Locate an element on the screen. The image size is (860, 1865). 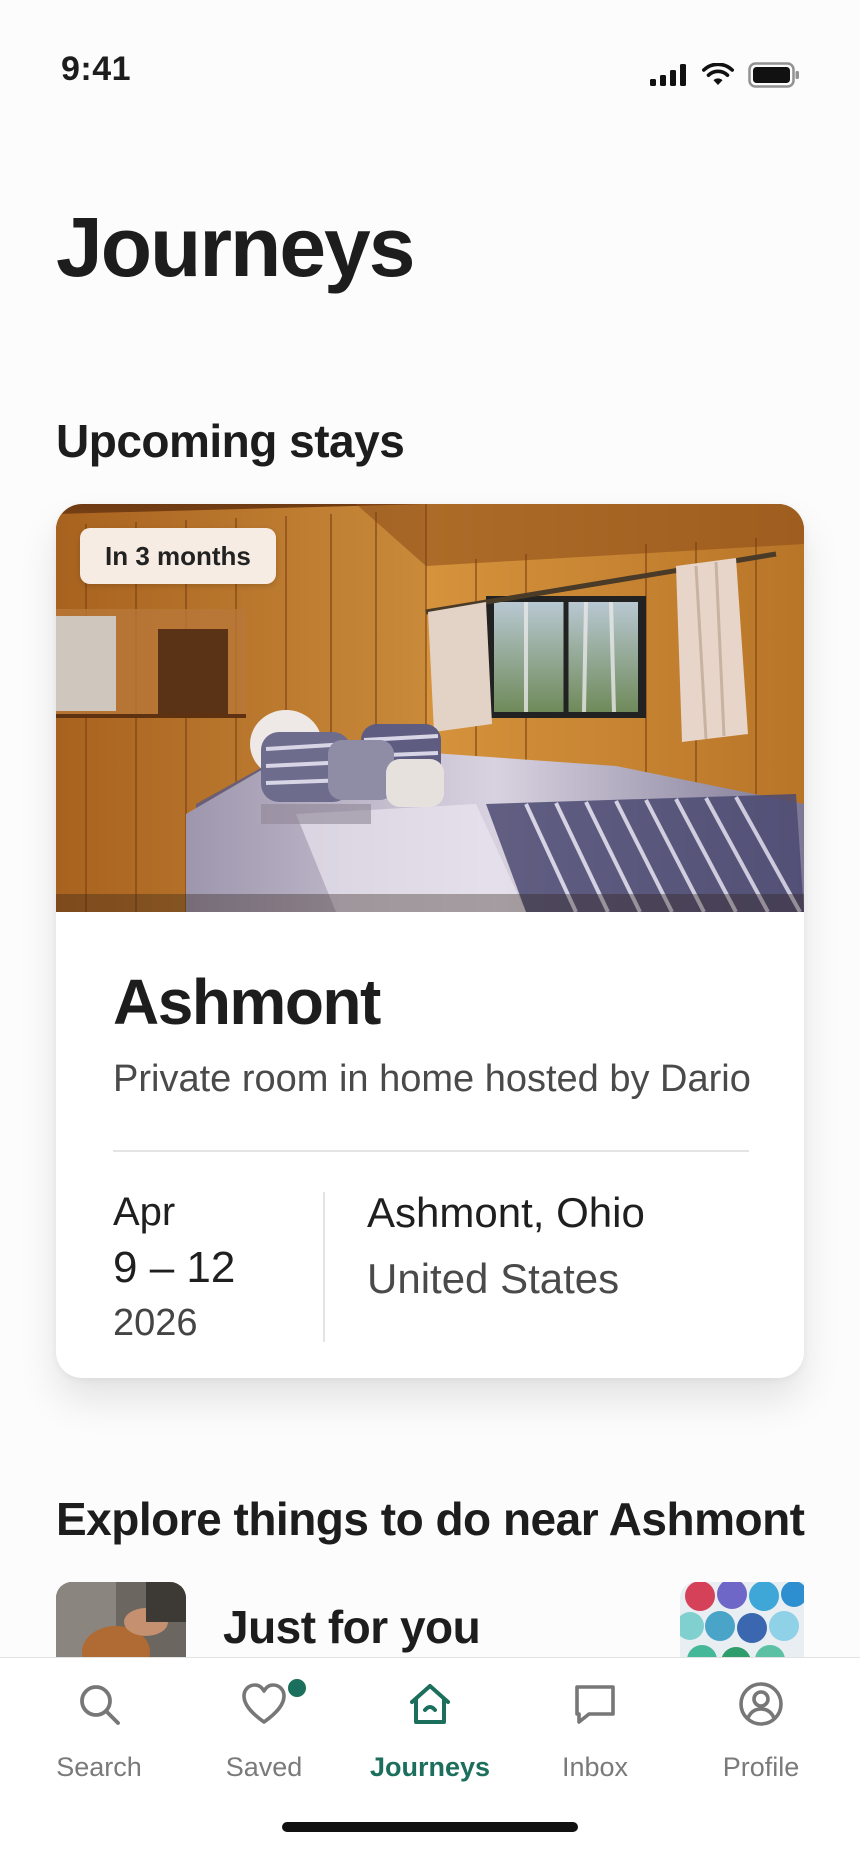
tab-profile: Profile is located at coordinates (761, 1723).